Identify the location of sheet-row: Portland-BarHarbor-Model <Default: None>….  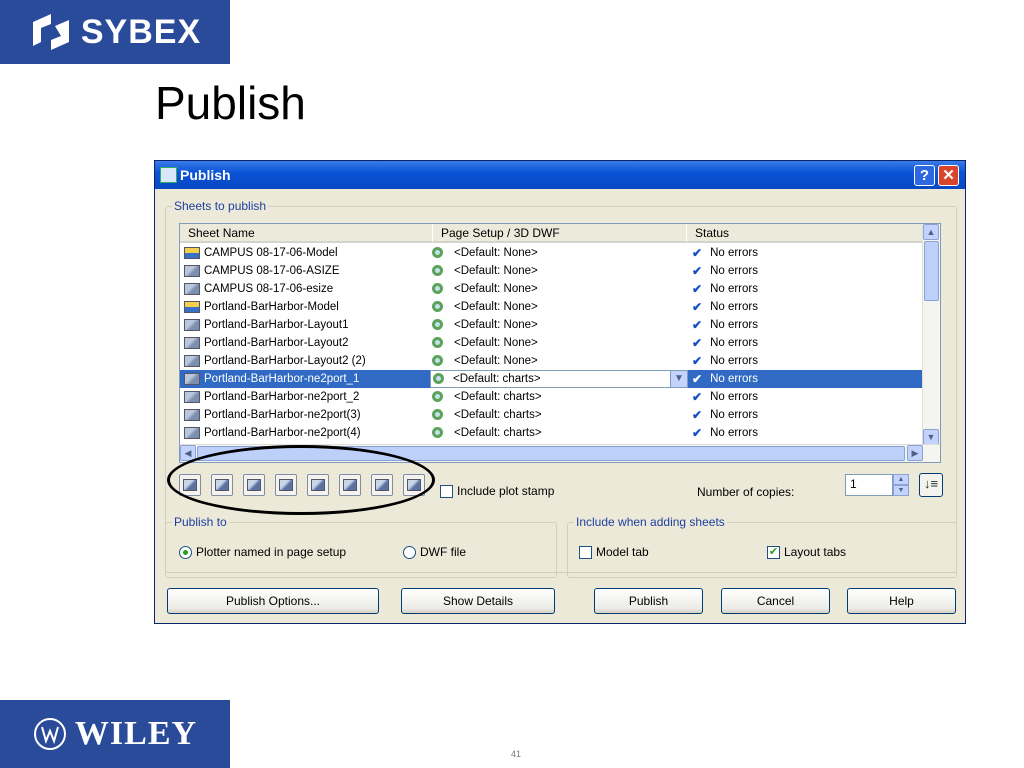
(552, 307).